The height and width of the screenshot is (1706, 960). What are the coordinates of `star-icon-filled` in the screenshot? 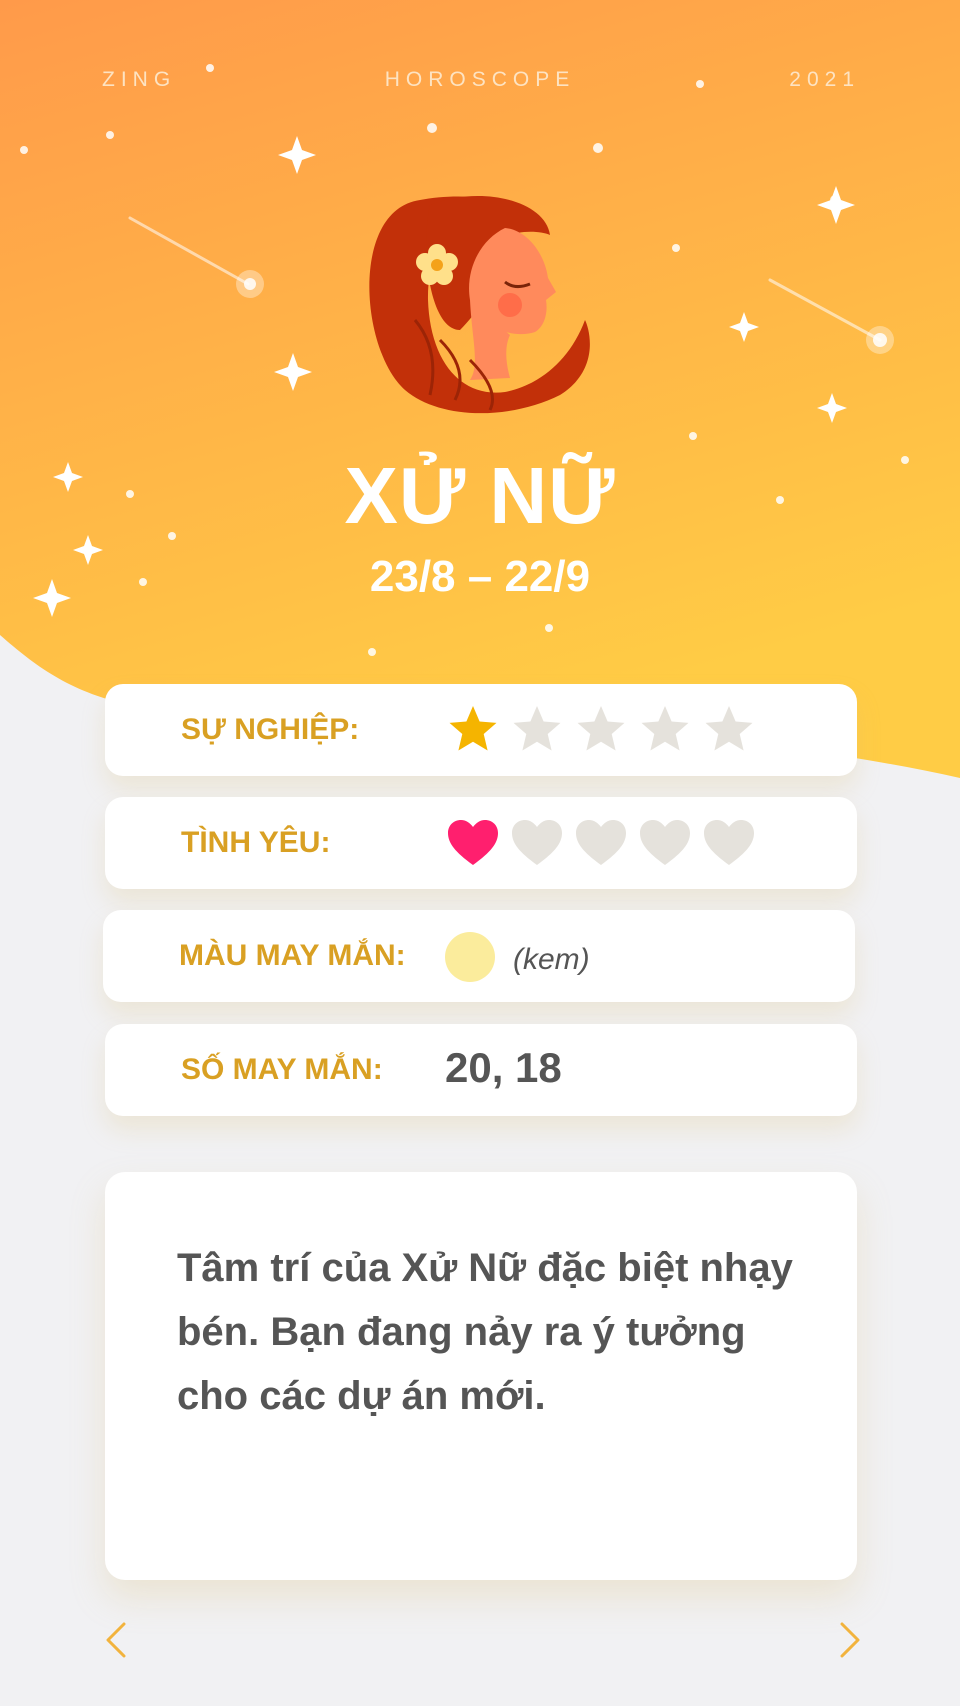 It's located at (473, 728).